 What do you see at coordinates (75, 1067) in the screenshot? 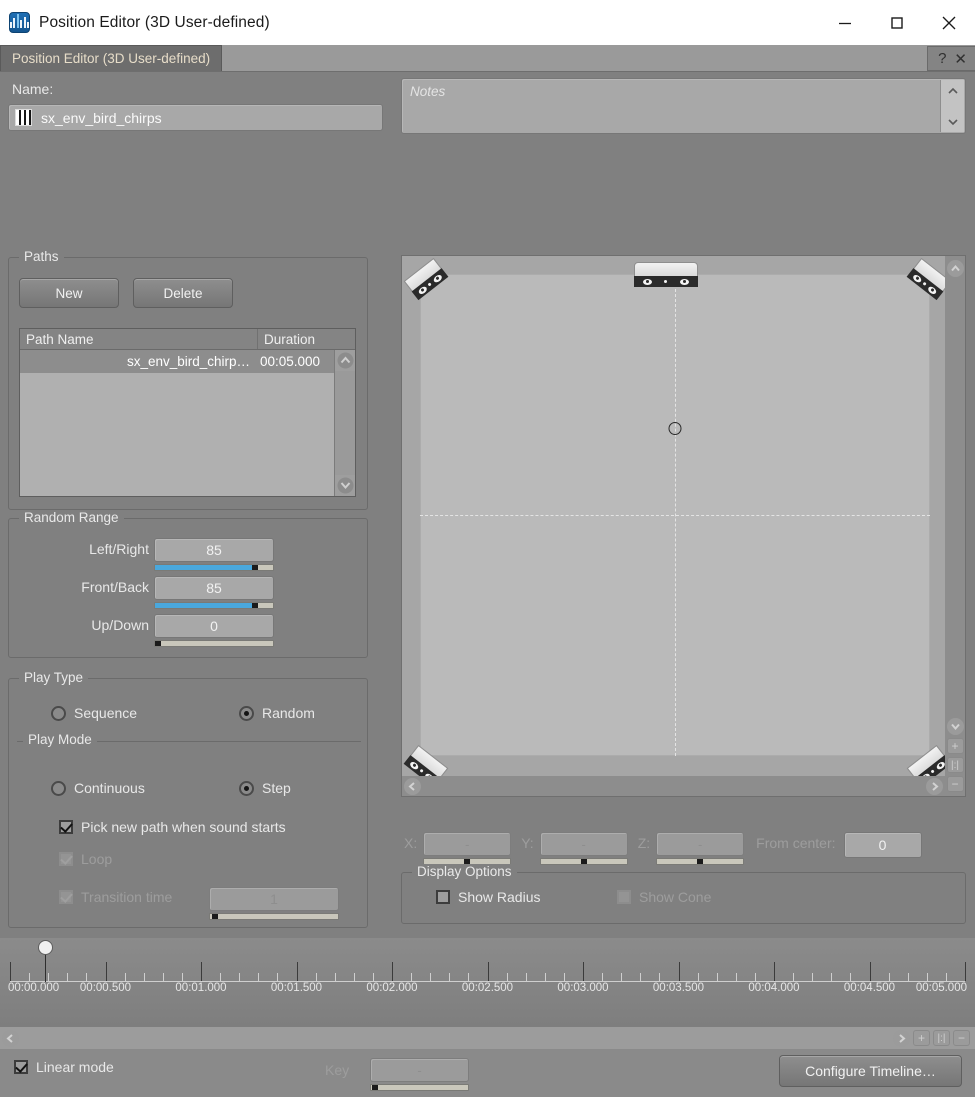
I see `checkbox-linear-mode-label: Linear mode` at bounding box center [75, 1067].